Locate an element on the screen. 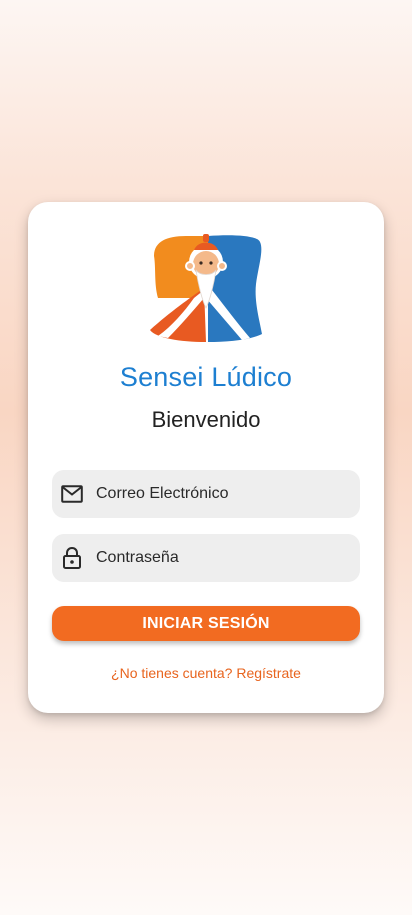 The height and width of the screenshot is (915, 412). welcome-heading: Bienvenido is located at coordinates (206, 419).